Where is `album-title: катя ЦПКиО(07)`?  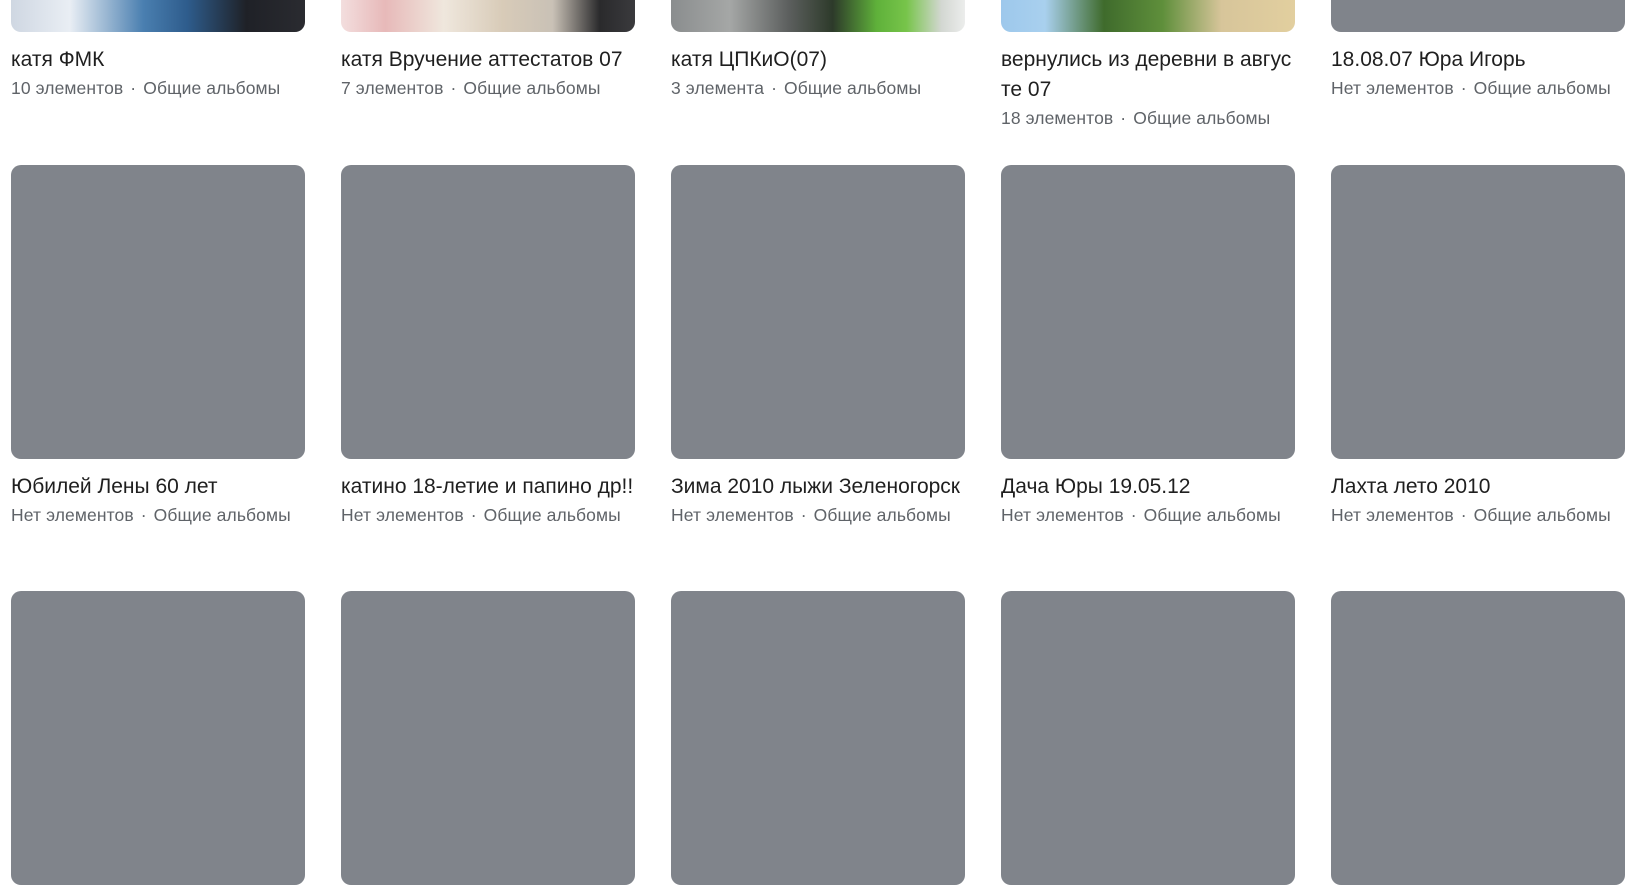 album-title: катя ЦПКиО(07) is located at coordinates (818, 60).